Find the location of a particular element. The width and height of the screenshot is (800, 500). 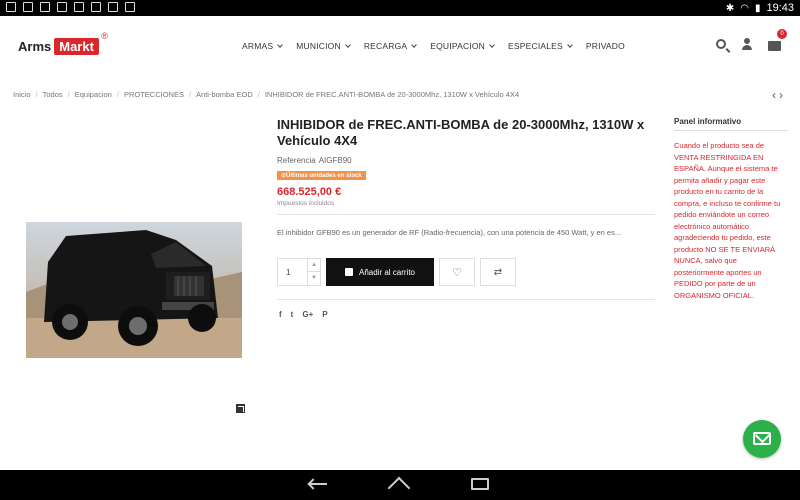

quantity-up-button: ▲ is located at coordinates (313, 265).